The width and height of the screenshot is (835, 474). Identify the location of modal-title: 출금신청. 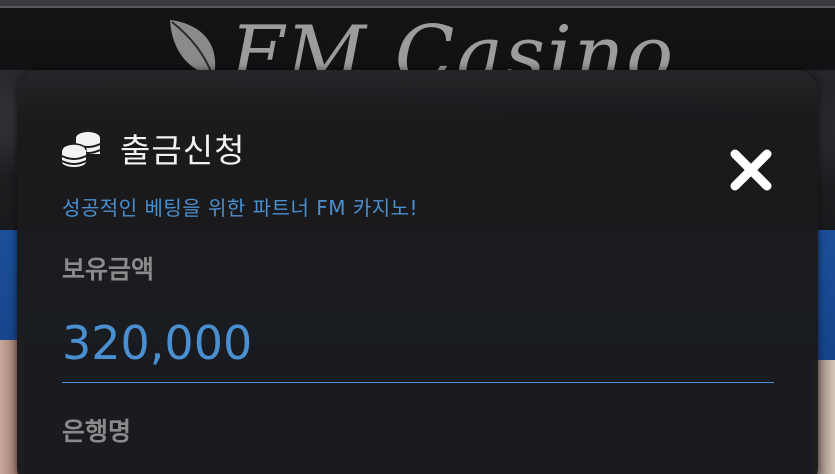
(183, 150).